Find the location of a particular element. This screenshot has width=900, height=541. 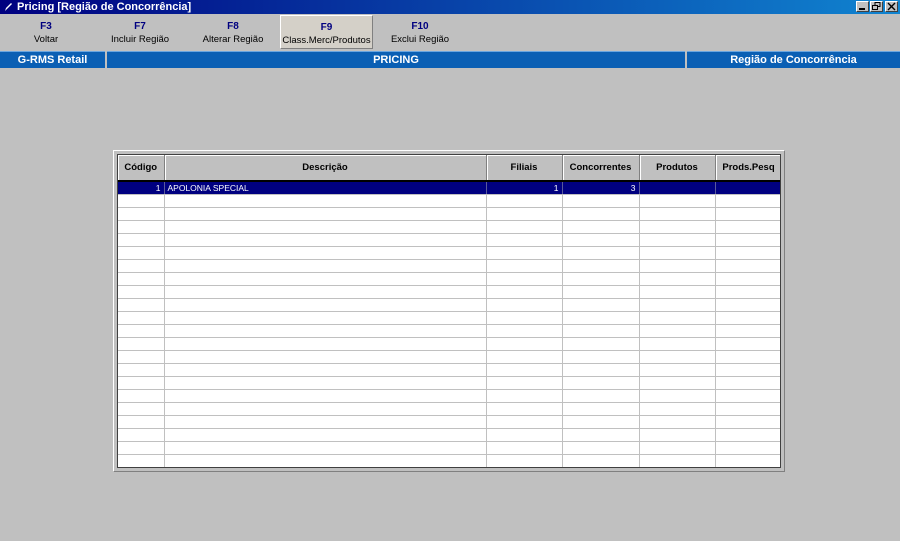

table-row: 1 APOLONIA SPECIAL 1 3 is located at coordinates (449, 188).